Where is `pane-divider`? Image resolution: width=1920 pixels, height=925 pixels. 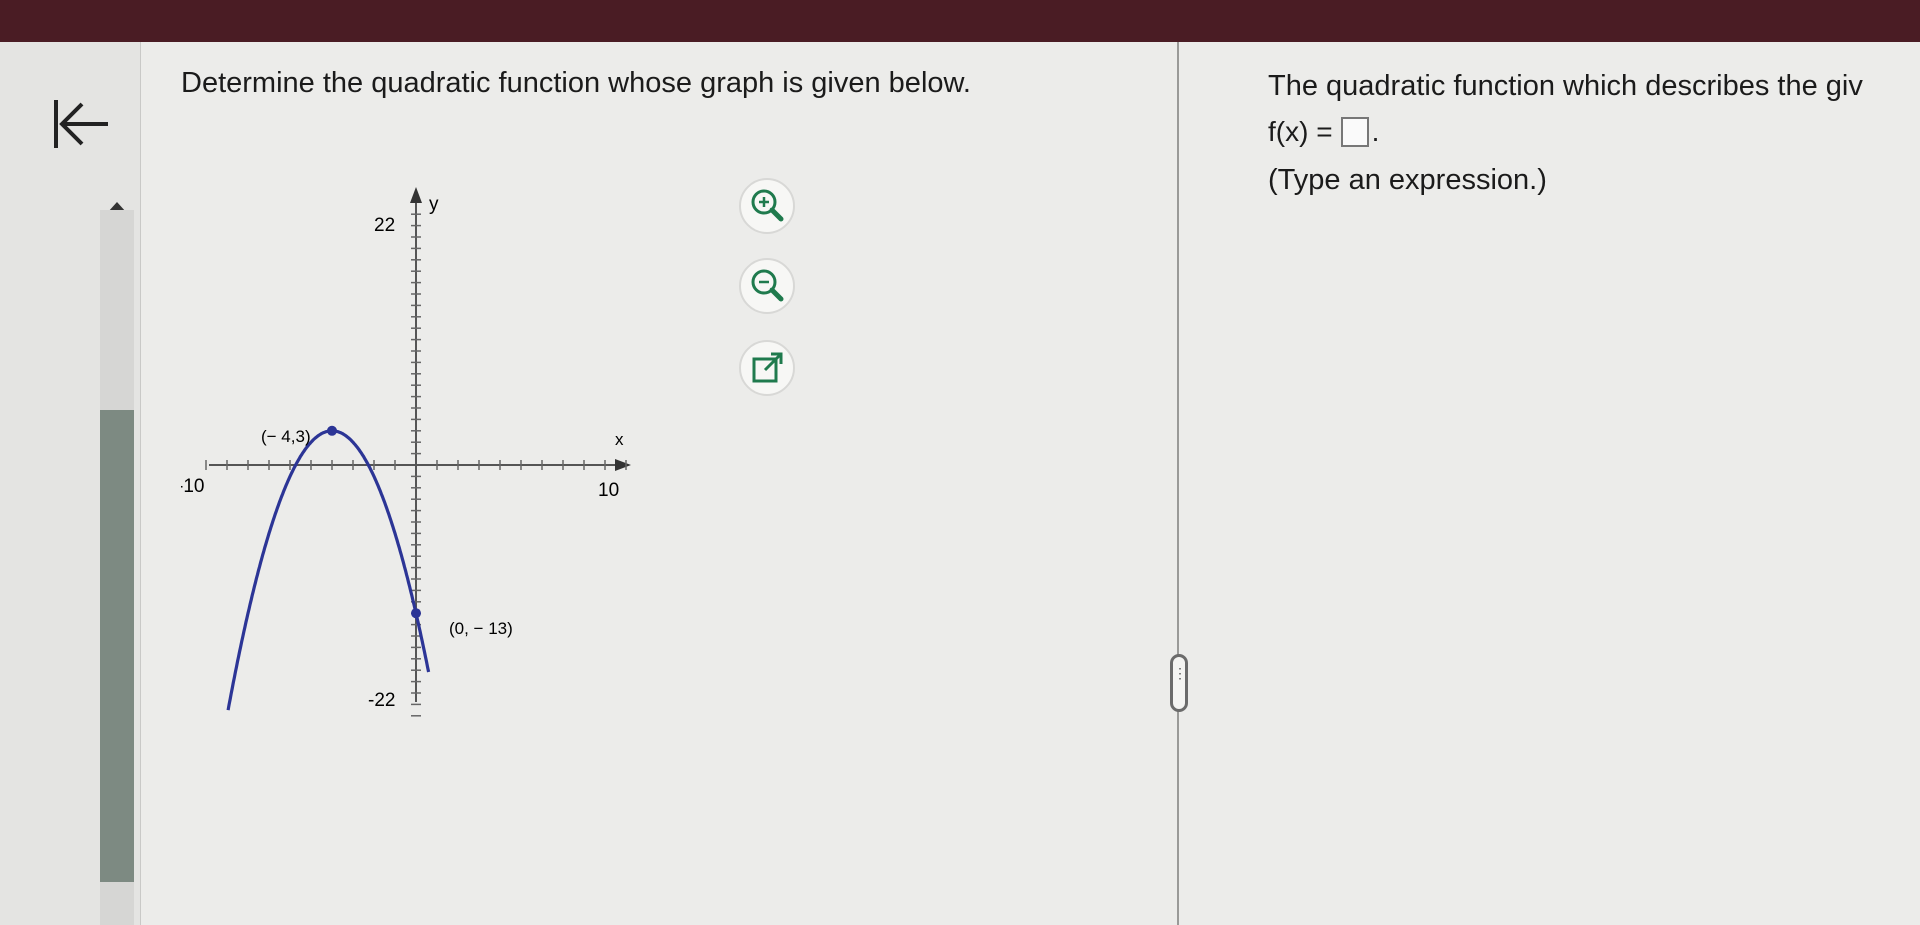 pane-divider is located at coordinates (1178, 483).